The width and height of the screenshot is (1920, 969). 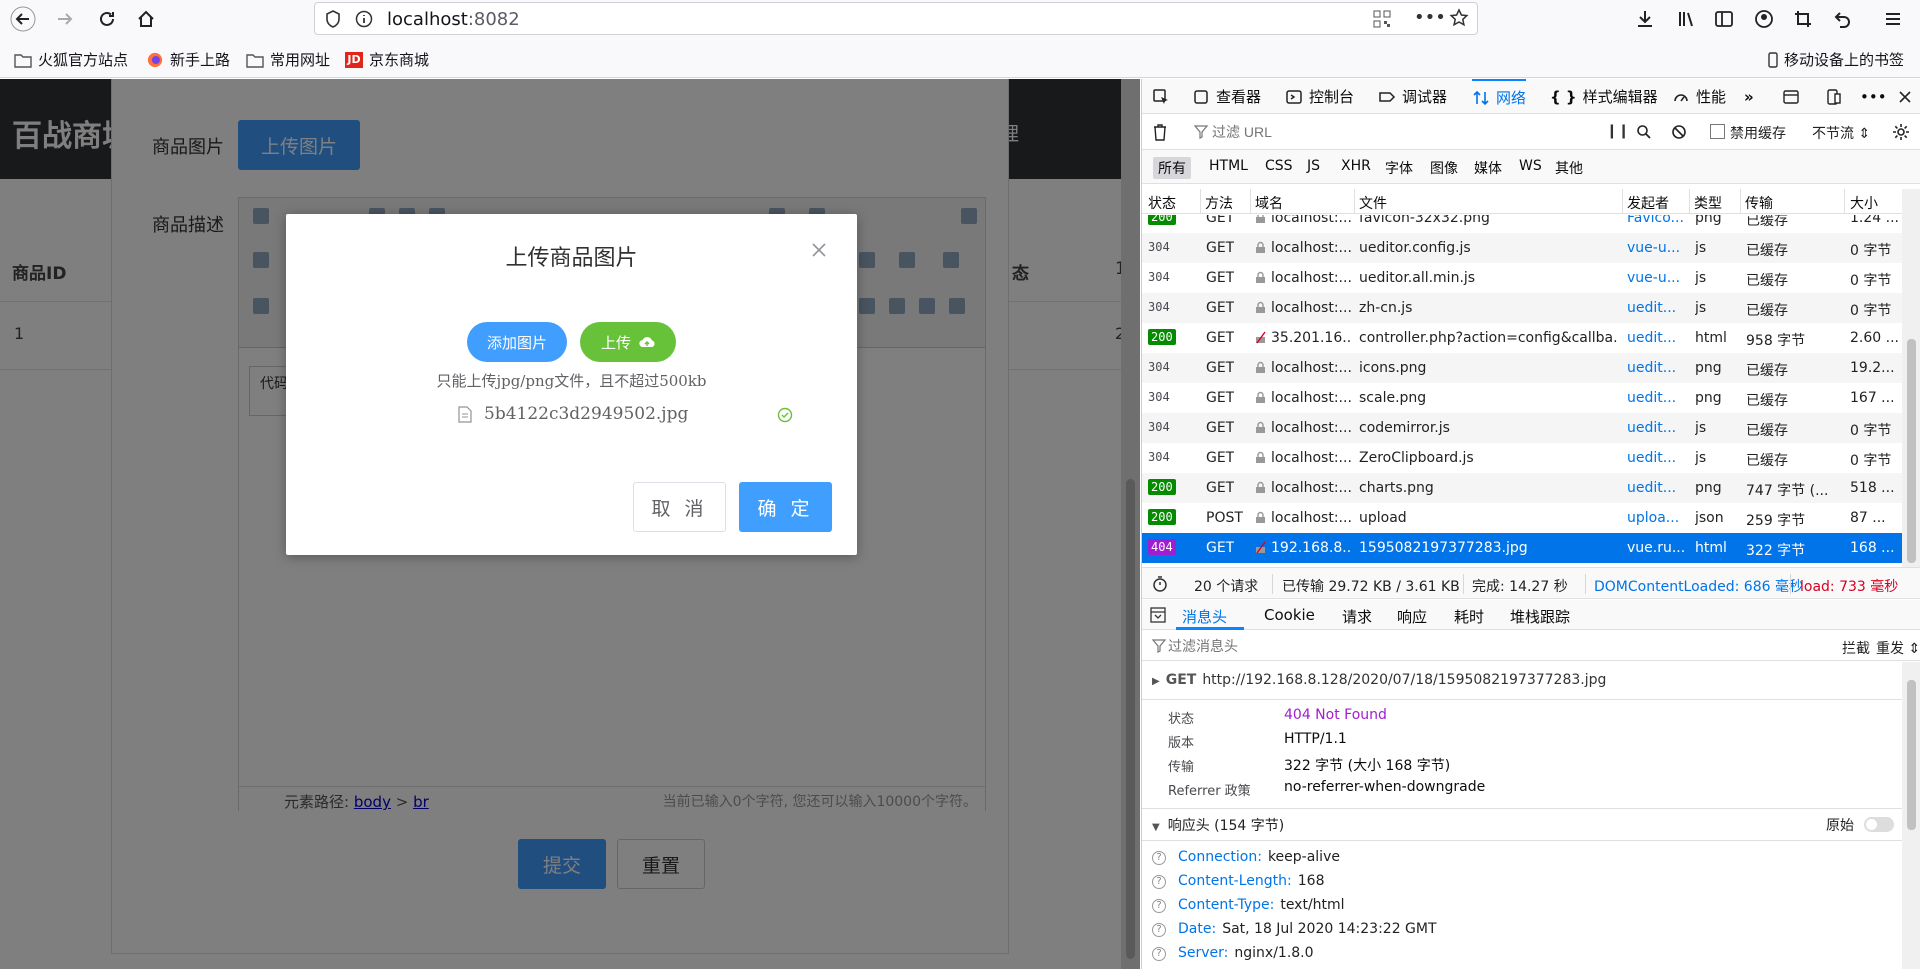 What do you see at coordinates (71, 59) in the screenshot?
I see `bookmark-firefox-site: 火狐官方站点` at bounding box center [71, 59].